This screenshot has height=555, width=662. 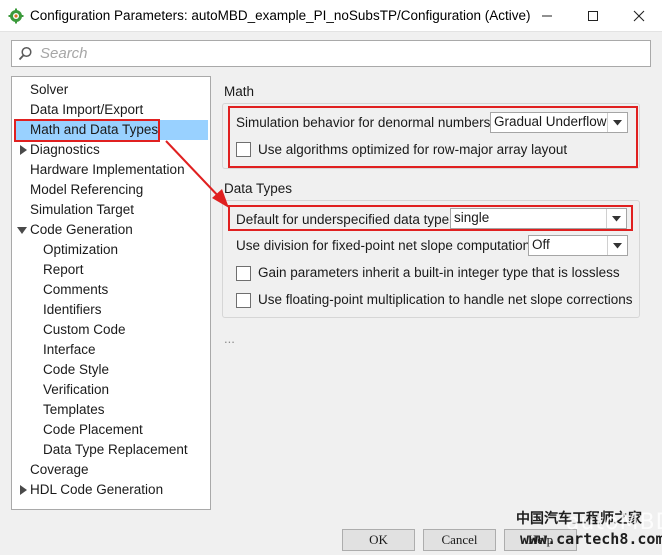 What do you see at coordinates (459, 540) in the screenshot?
I see `cancel-button: Cancel` at bounding box center [459, 540].